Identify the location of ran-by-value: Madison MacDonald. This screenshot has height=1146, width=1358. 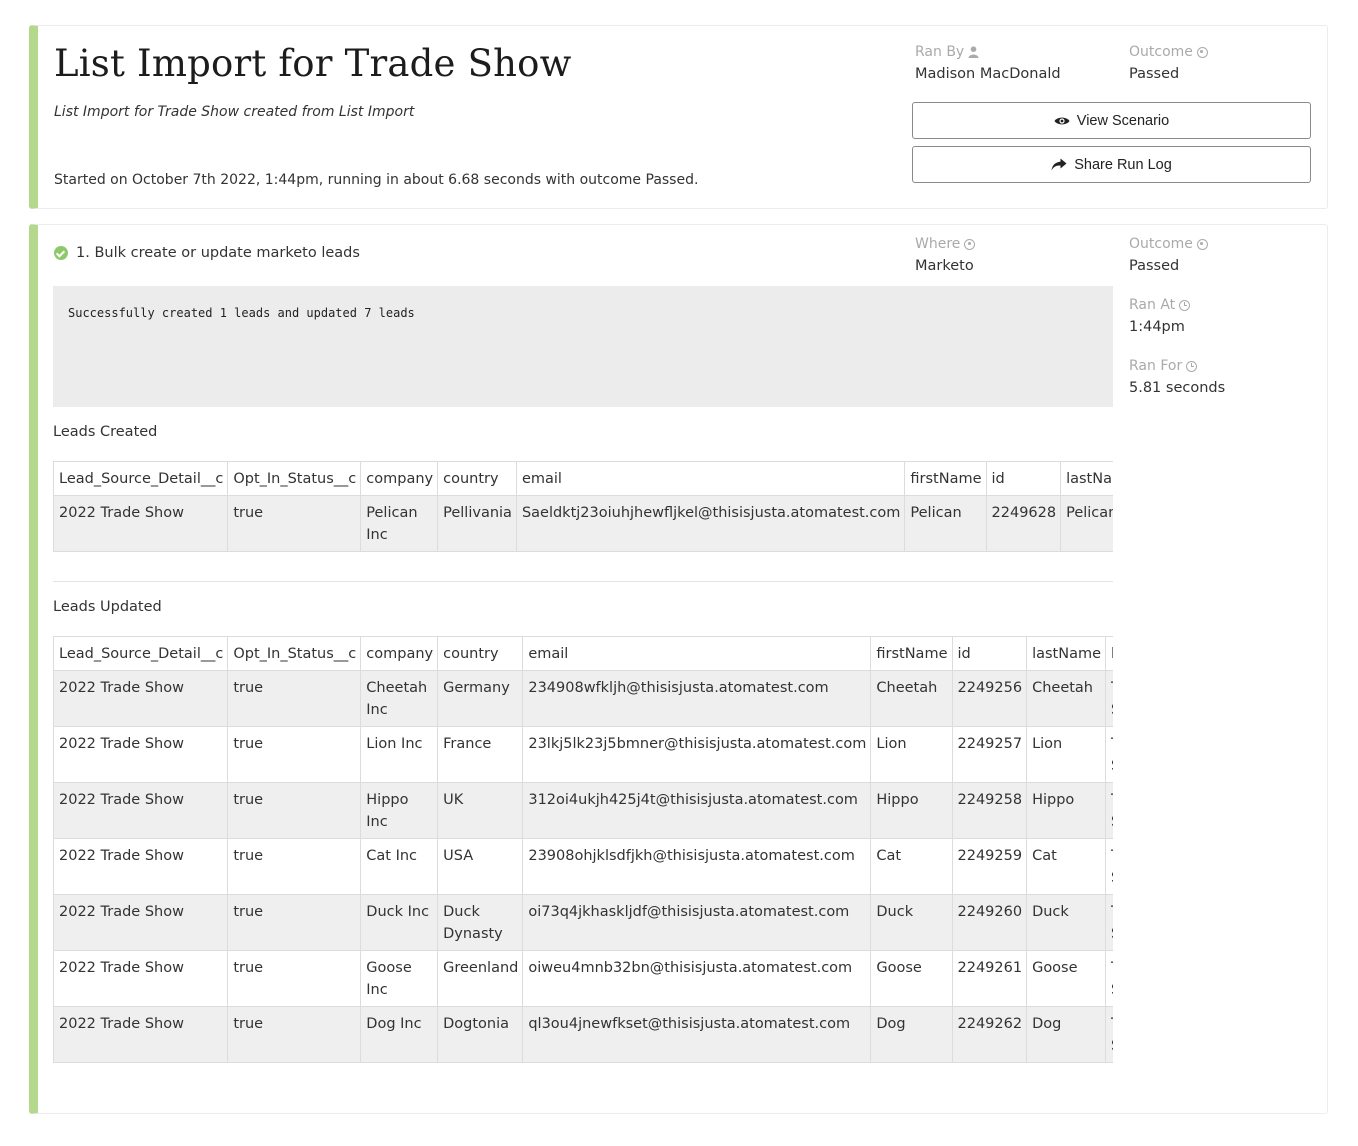
(988, 74).